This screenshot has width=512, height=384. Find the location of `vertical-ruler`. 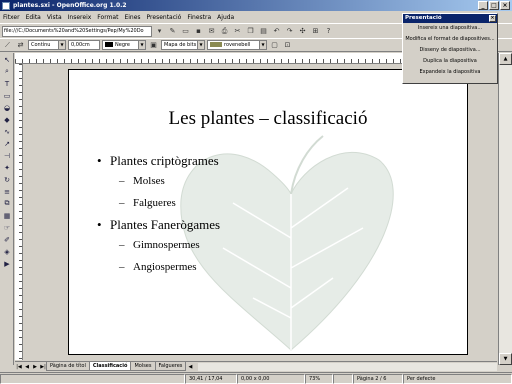

vertical-ruler is located at coordinates (19, 212).